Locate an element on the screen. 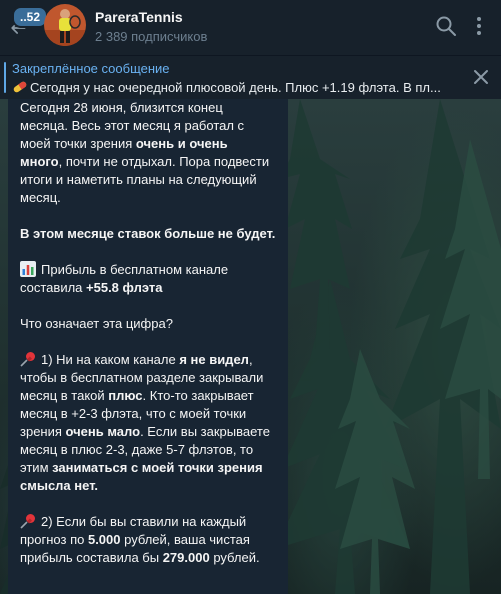 This screenshot has width=501, height=594. pinned-indicator is located at coordinates (5, 77).